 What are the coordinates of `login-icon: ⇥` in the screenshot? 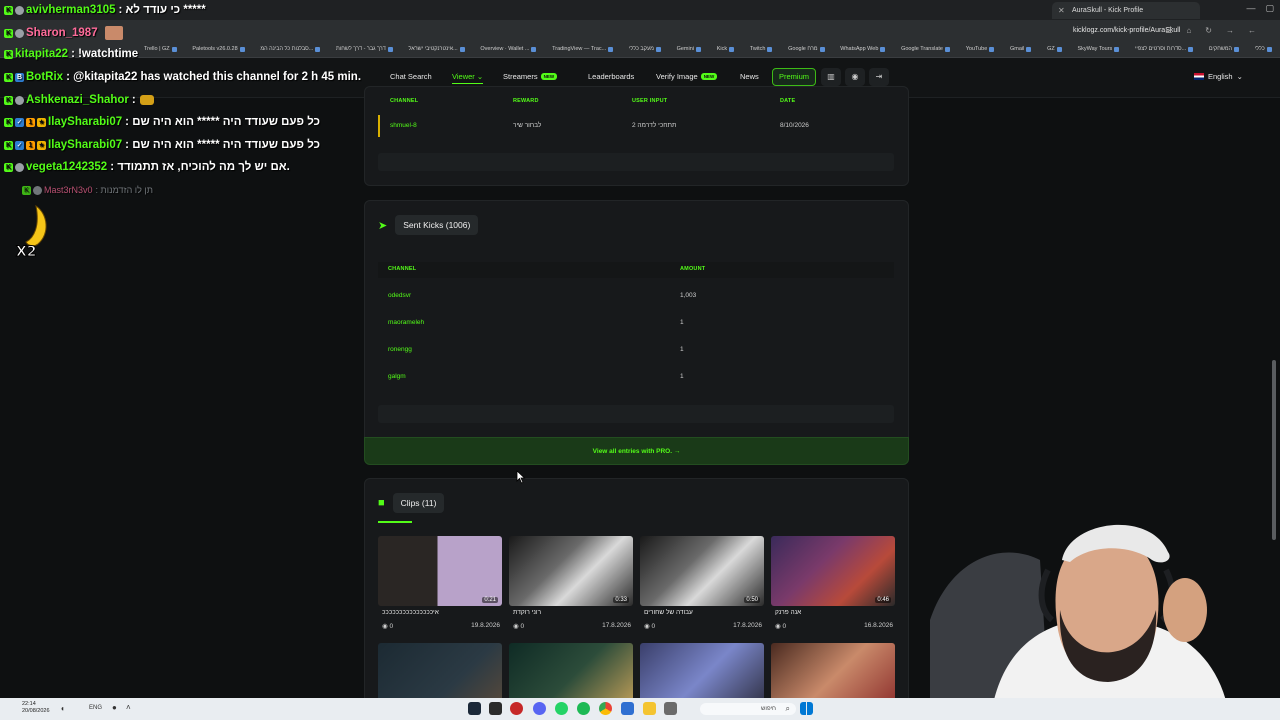 It's located at (879, 77).